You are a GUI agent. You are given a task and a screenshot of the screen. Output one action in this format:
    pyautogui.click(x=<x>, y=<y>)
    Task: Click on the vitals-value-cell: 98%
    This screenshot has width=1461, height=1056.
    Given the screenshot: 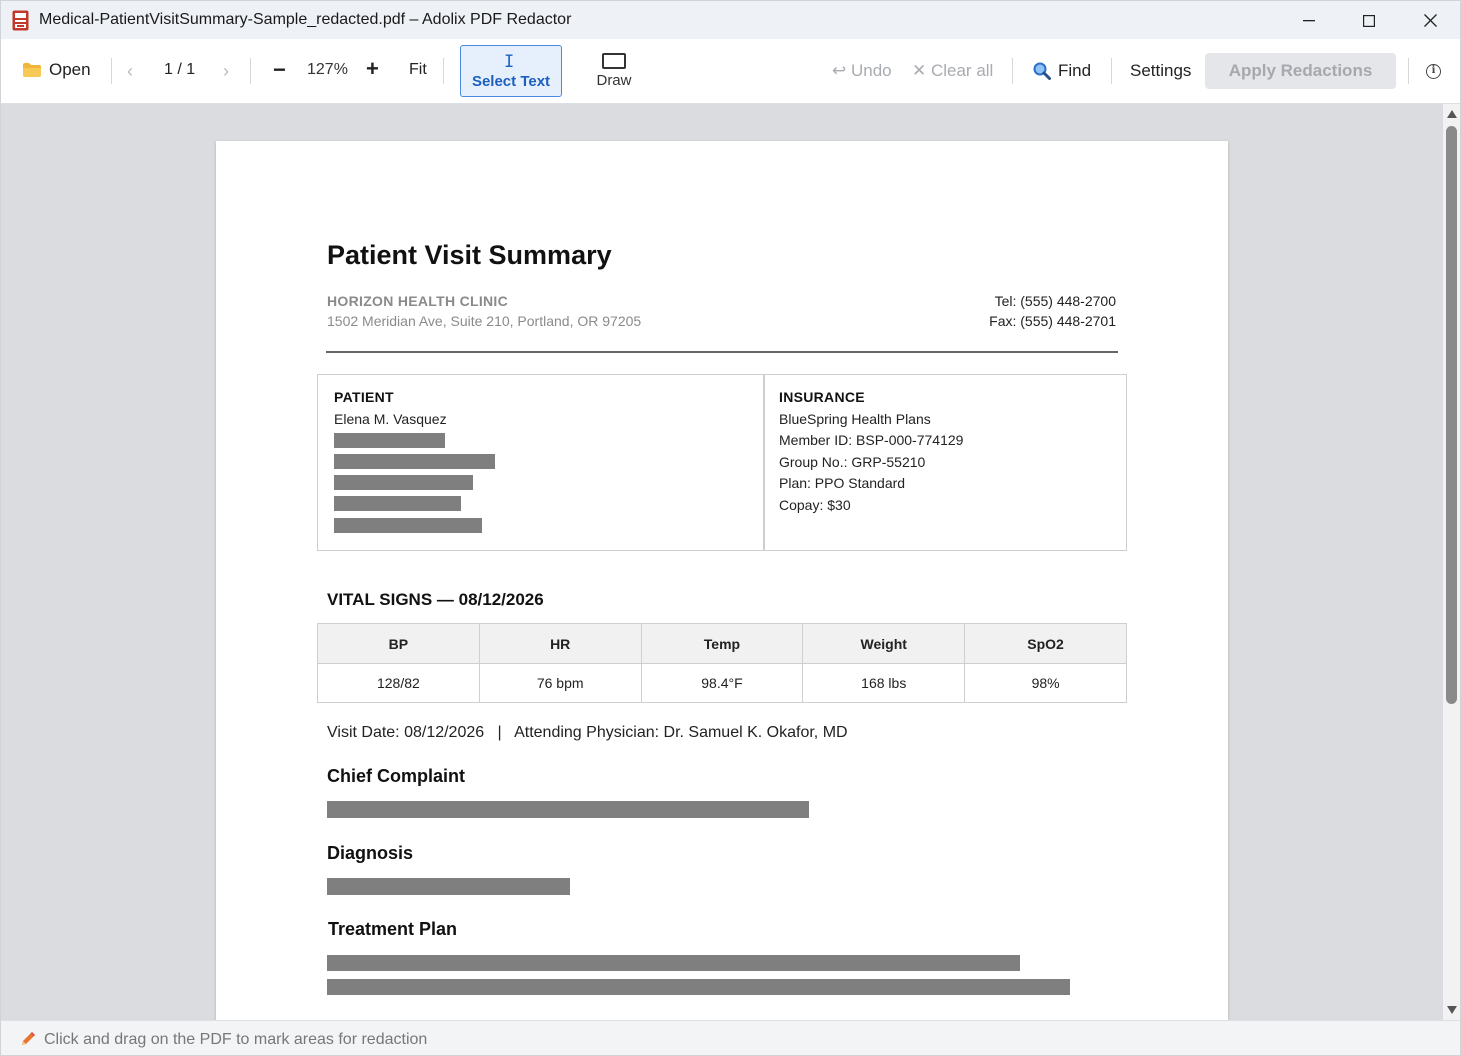 What is the action you would take?
    pyautogui.click(x=1045, y=683)
    